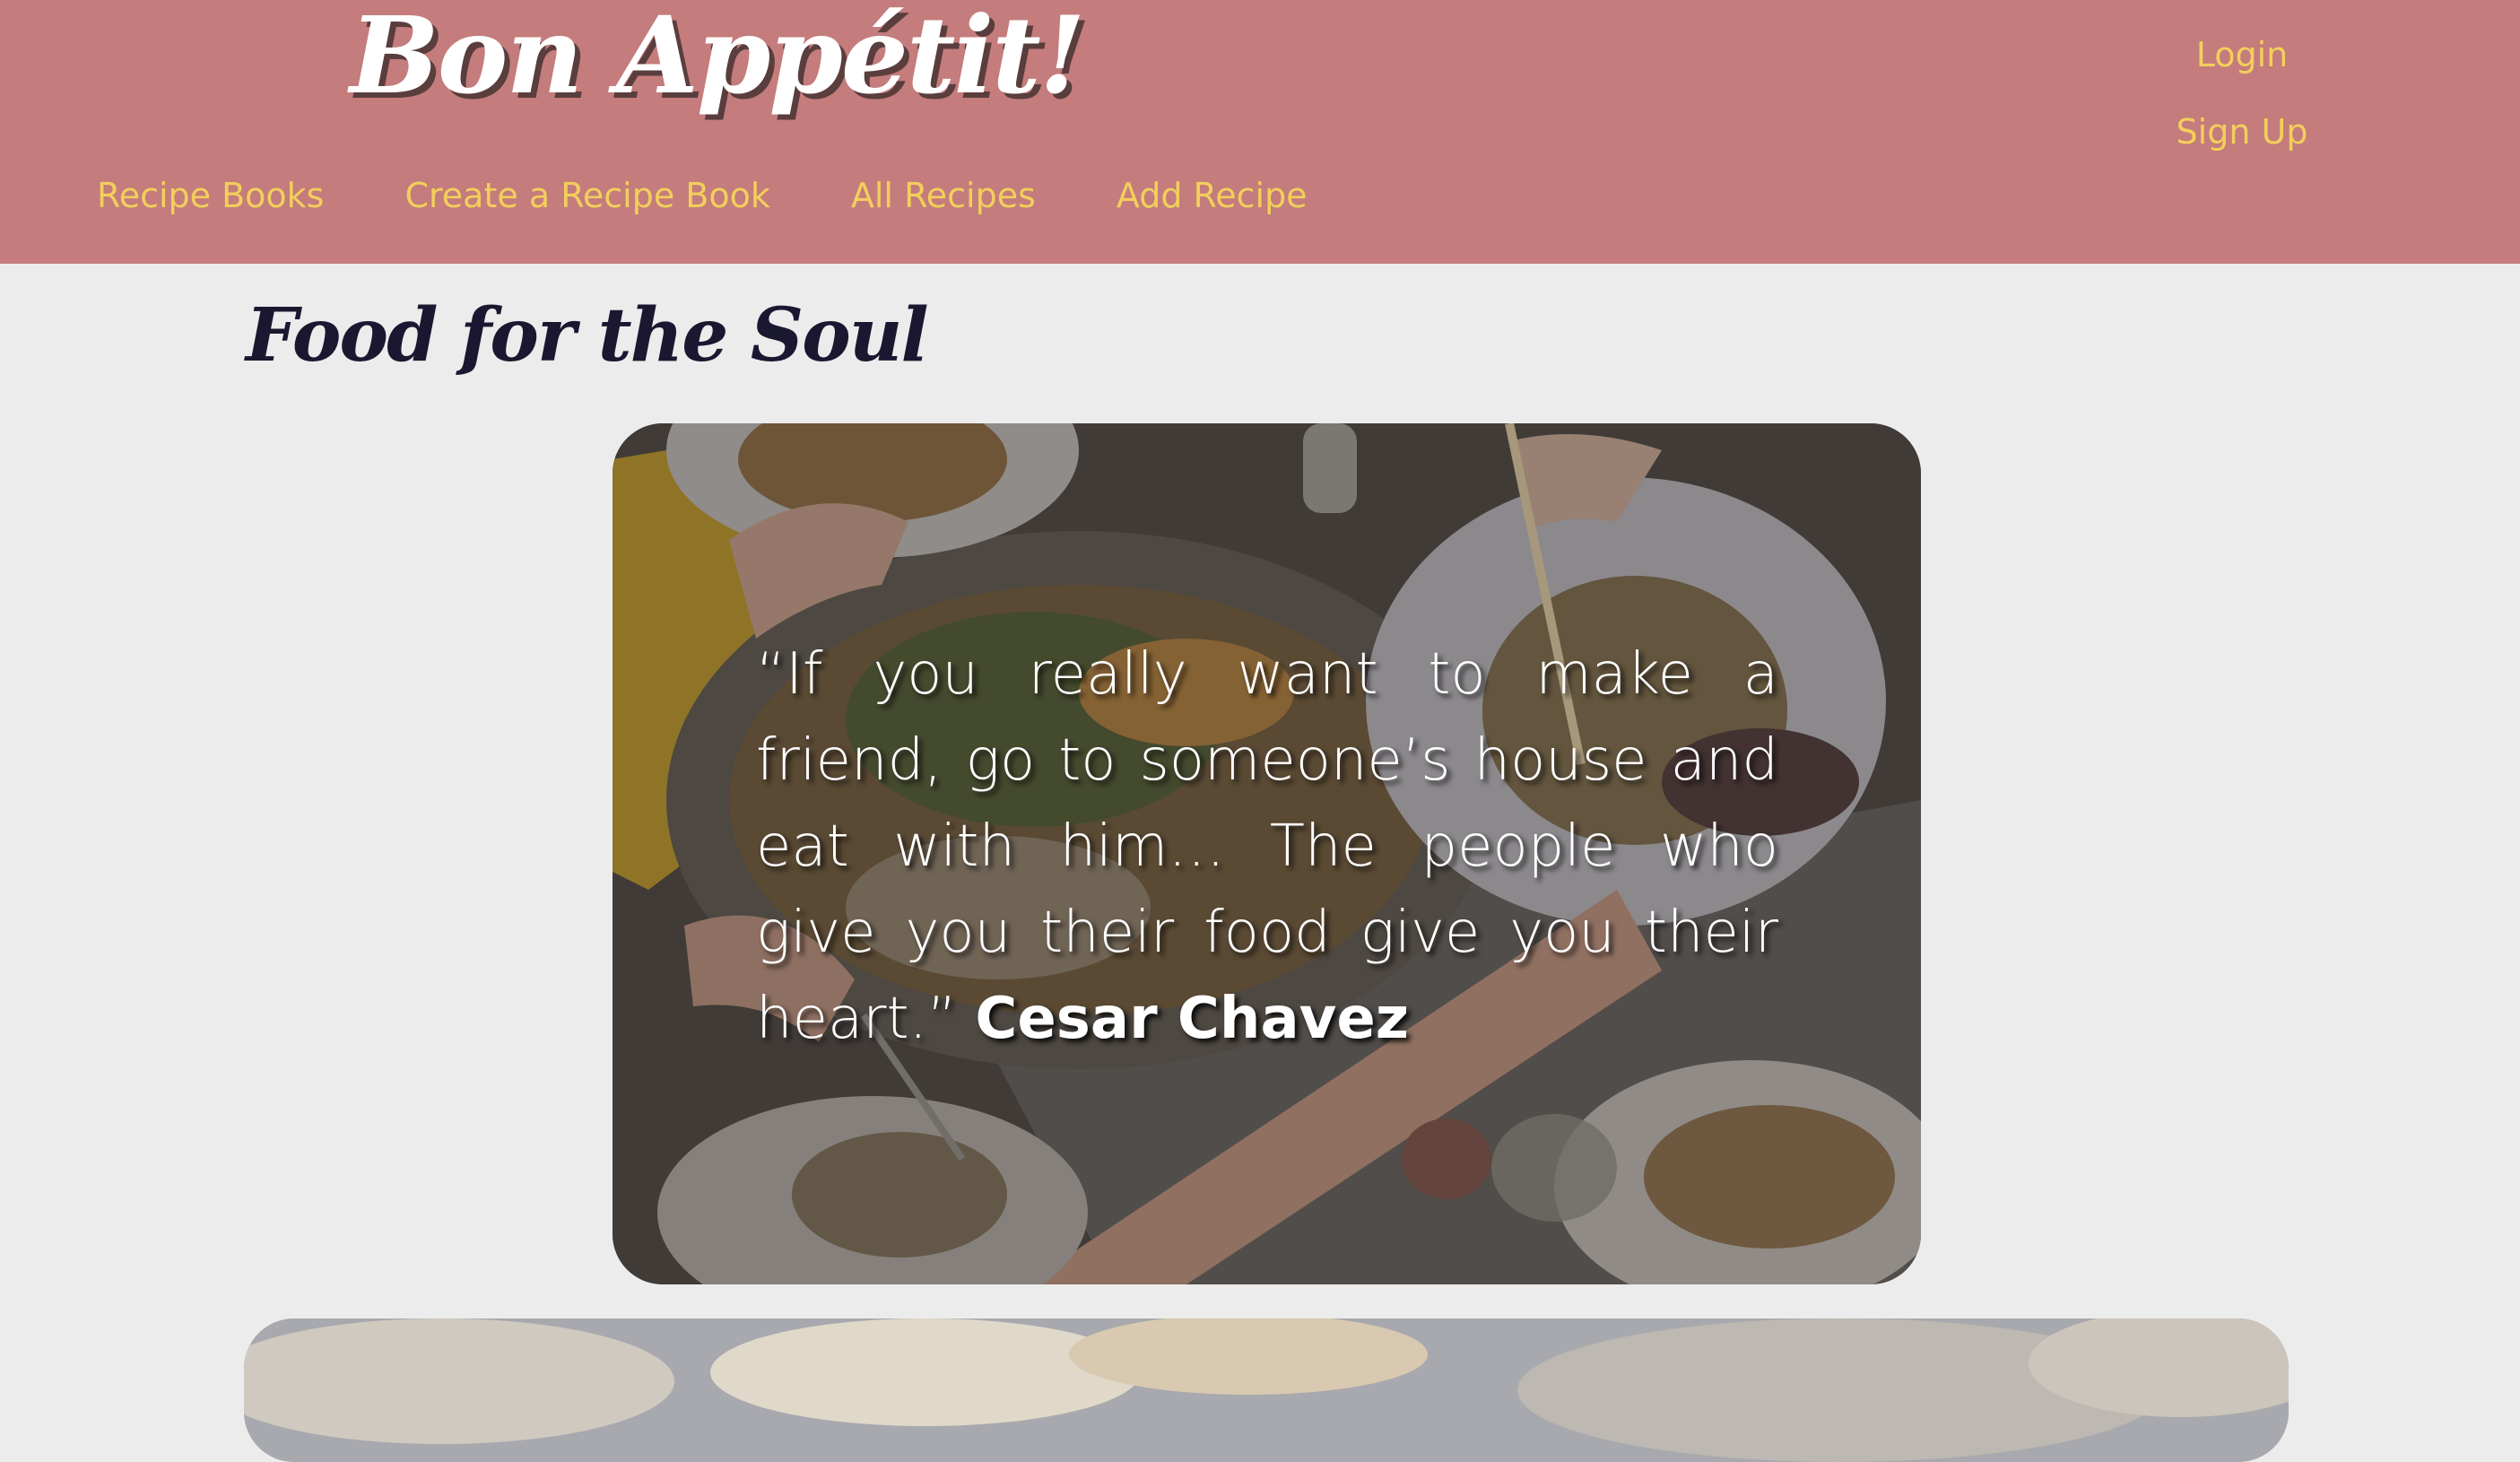 The width and height of the screenshot is (2520, 1462). What do you see at coordinates (586, 195) in the screenshot?
I see `nav-create-recipe-book: Create a Recipe Book` at bounding box center [586, 195].